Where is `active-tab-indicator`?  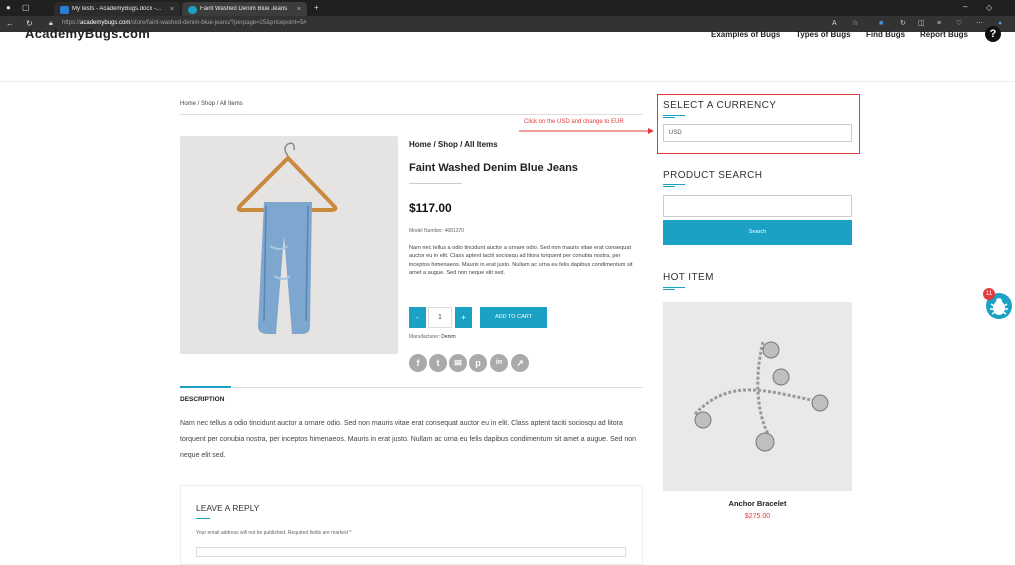
active-tab-indicator is located at coordinates (205, 387).